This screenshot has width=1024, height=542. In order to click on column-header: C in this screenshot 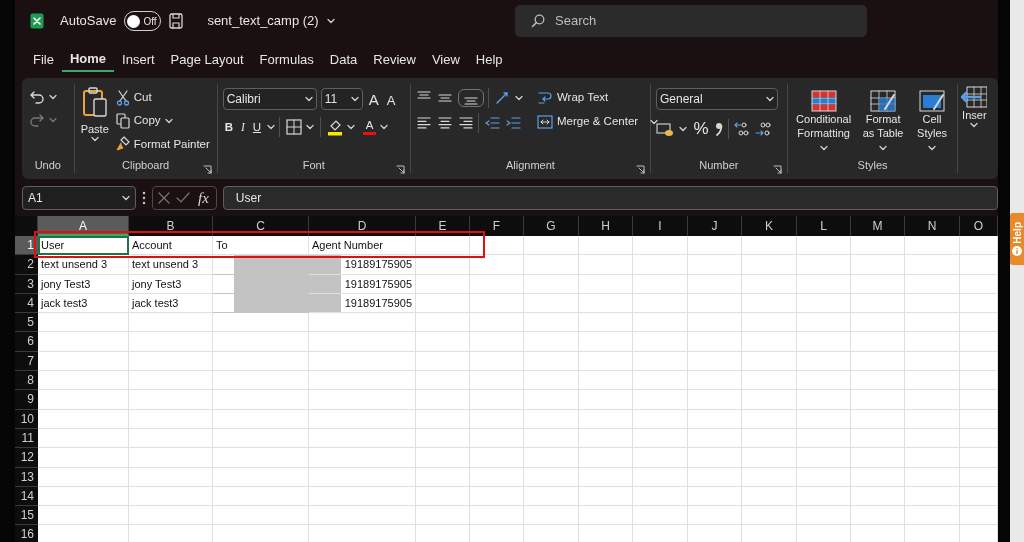, I will do `click(261, 226)`.